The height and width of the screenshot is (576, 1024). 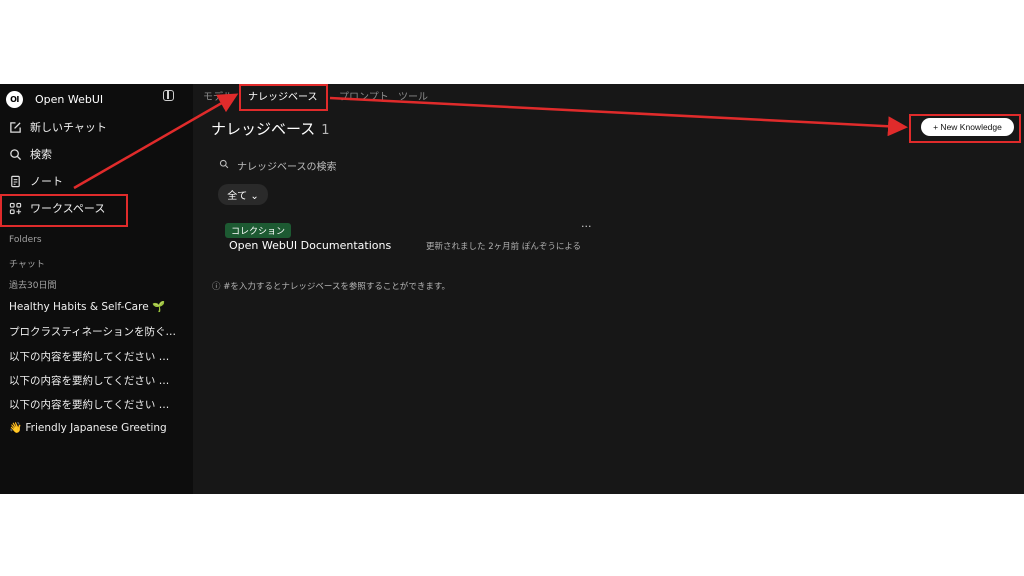 What do you see at coordinates (618, 116) in the screenshot?
I see `arrow-knowledge-to-new-button` at bounding box center [618, 116].